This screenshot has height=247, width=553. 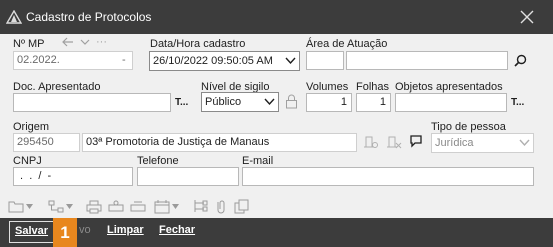 What do you see at coordinates (73, 60) in the screenshot?
I see `nmp-field: 02.2022. -` at bounding box center [73, 60].